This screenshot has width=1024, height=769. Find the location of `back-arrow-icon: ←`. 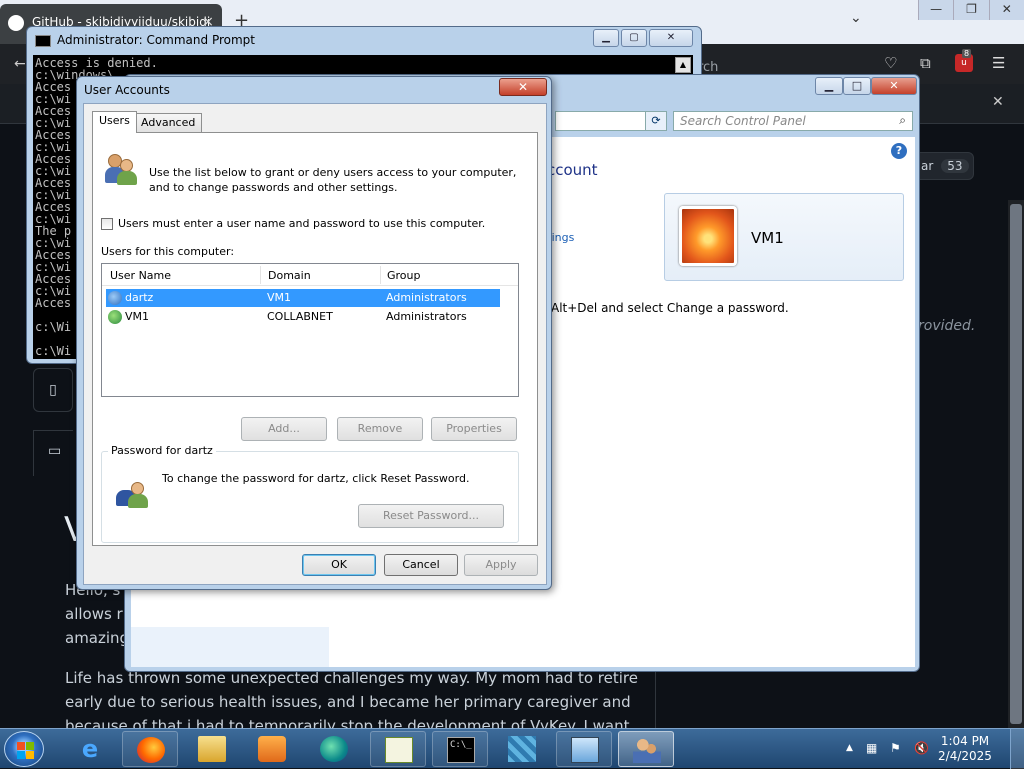

back-arrow-icon: ← is located at coordinates (20, 64).